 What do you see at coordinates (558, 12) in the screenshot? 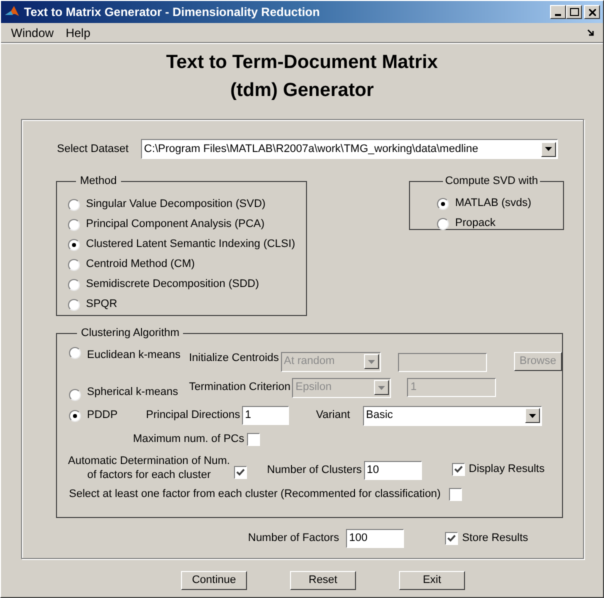
I see `minimize-button` at bounding box center [558, 12].